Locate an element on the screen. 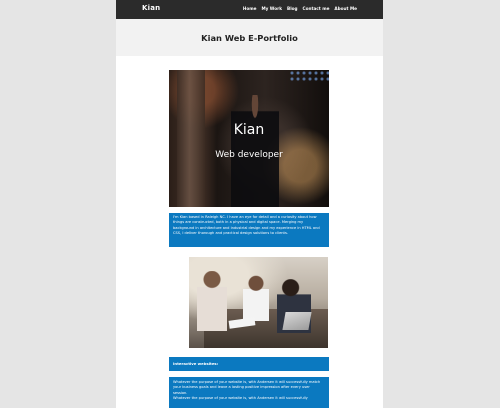  page-title: Kian Web E-Portfolio is located at coordinates (249, 38).